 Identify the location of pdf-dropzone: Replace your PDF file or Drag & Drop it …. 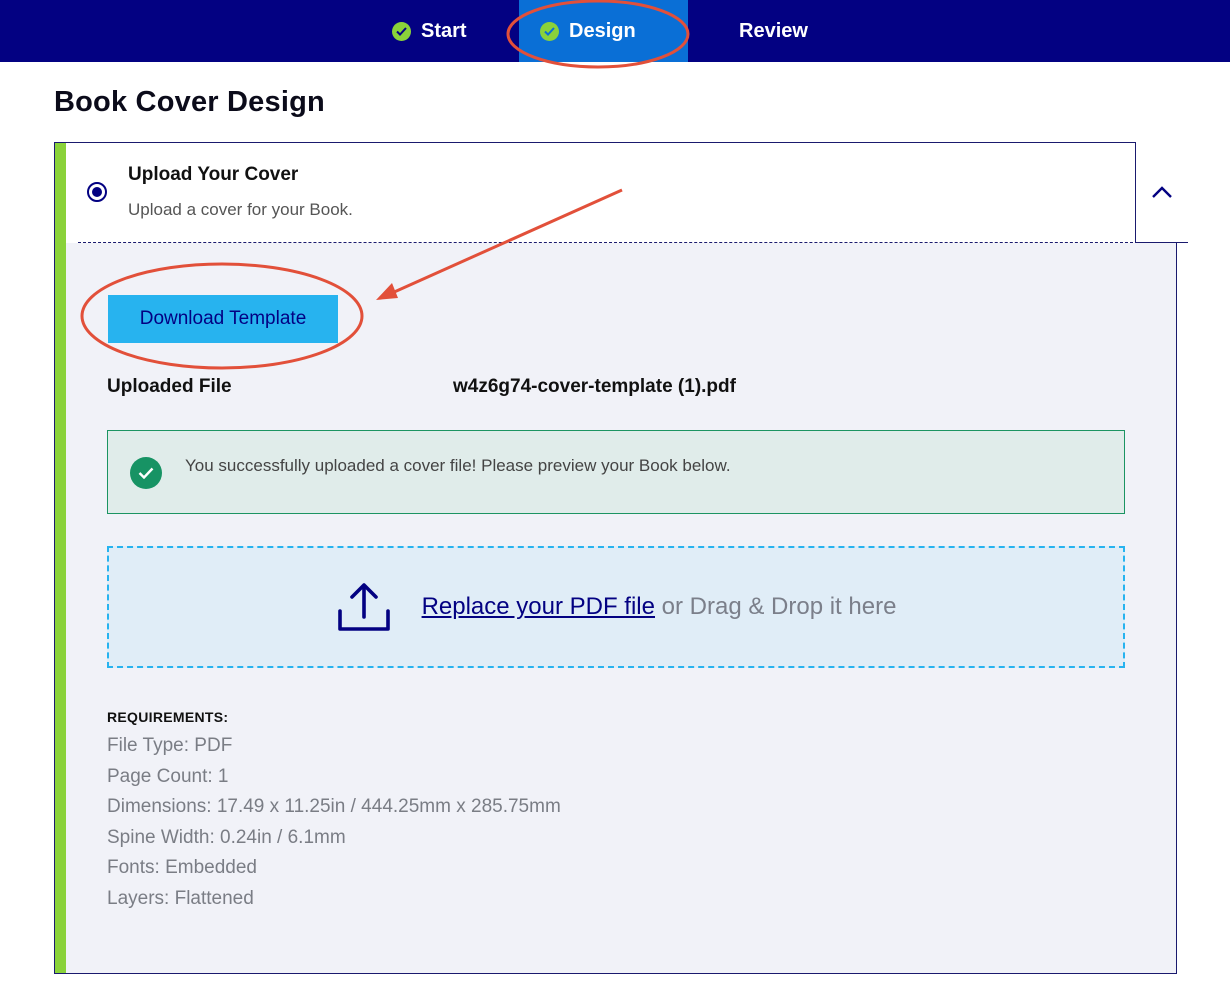
(616, 607).